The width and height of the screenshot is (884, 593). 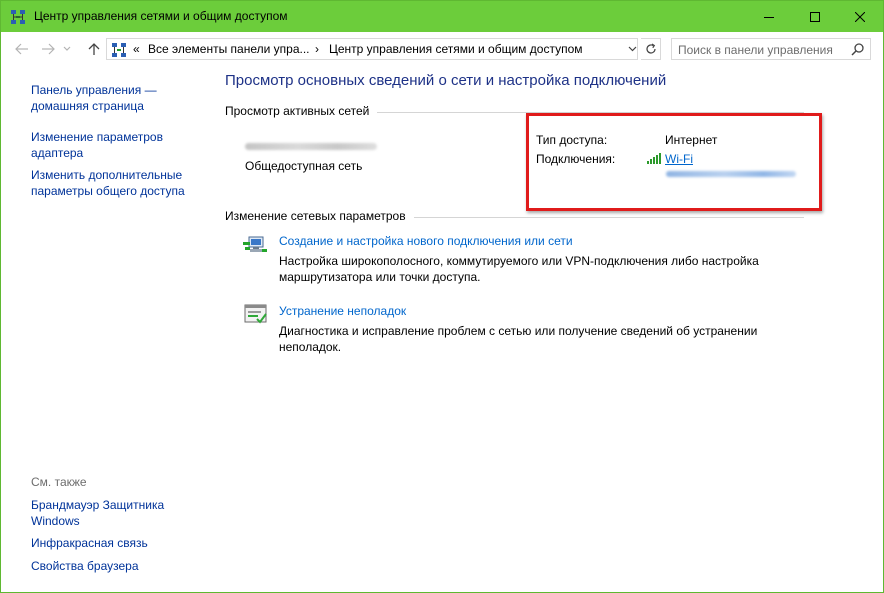 I want to click on title-bar: Центр управления сетями и общим доступом, so click(x=442, y=16).